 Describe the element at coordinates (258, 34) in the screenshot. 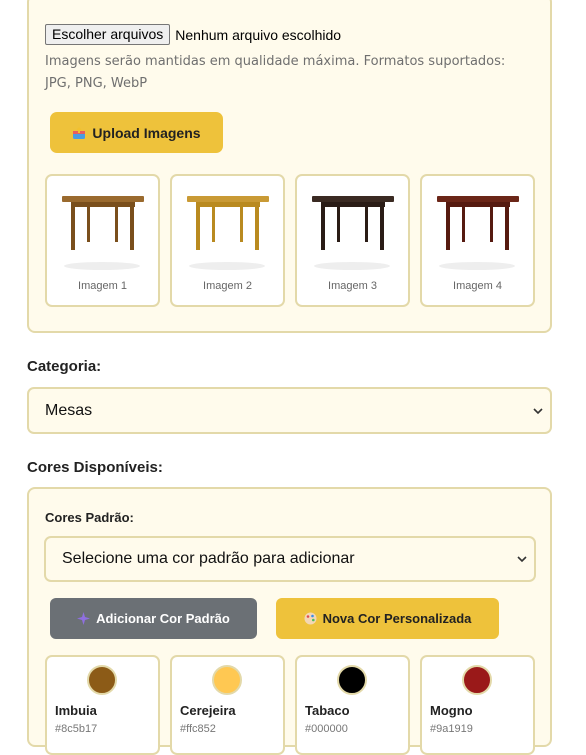

I see `file-status-text: Nenhum arquivo escolhido` at that location.